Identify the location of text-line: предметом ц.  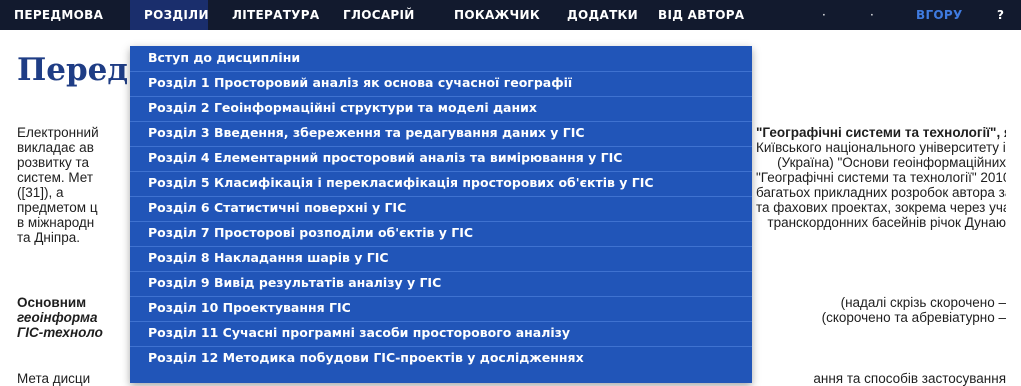
(57, 207).